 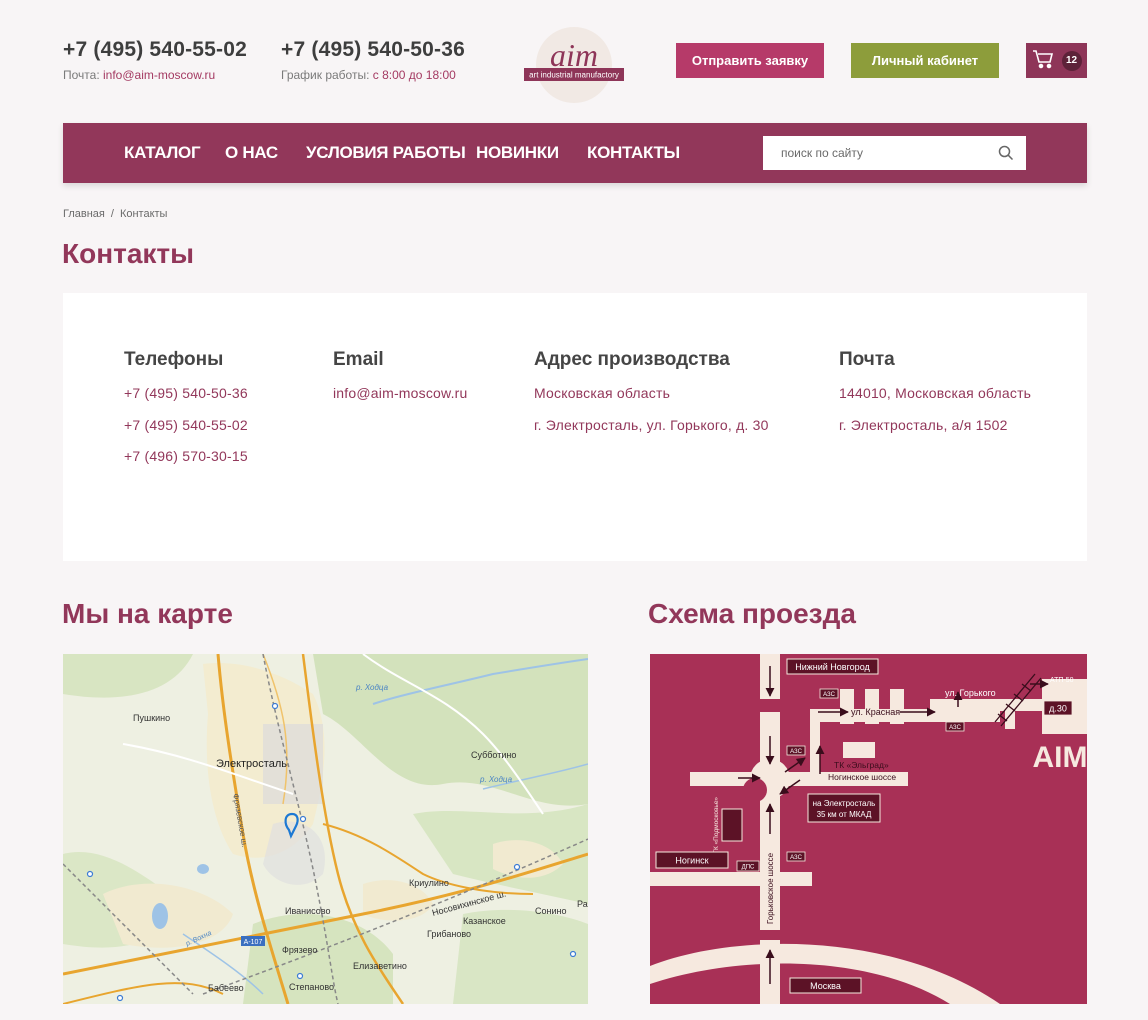 I want to click on svg-text: ул. Красная, so click(x=875, y=712).